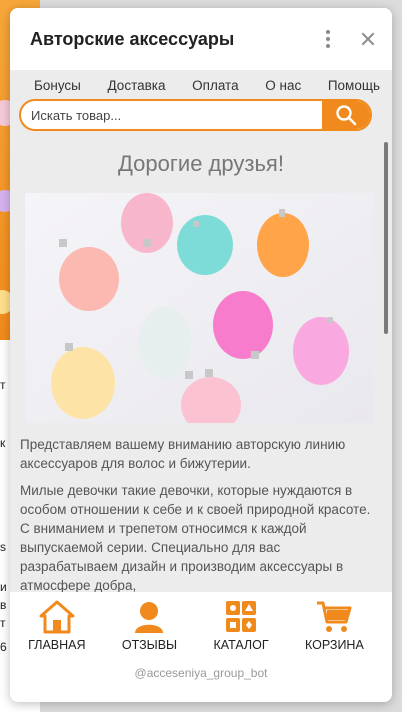 The image size is (402, 712). I want to click on titlebar-actions, so click(349, 39).